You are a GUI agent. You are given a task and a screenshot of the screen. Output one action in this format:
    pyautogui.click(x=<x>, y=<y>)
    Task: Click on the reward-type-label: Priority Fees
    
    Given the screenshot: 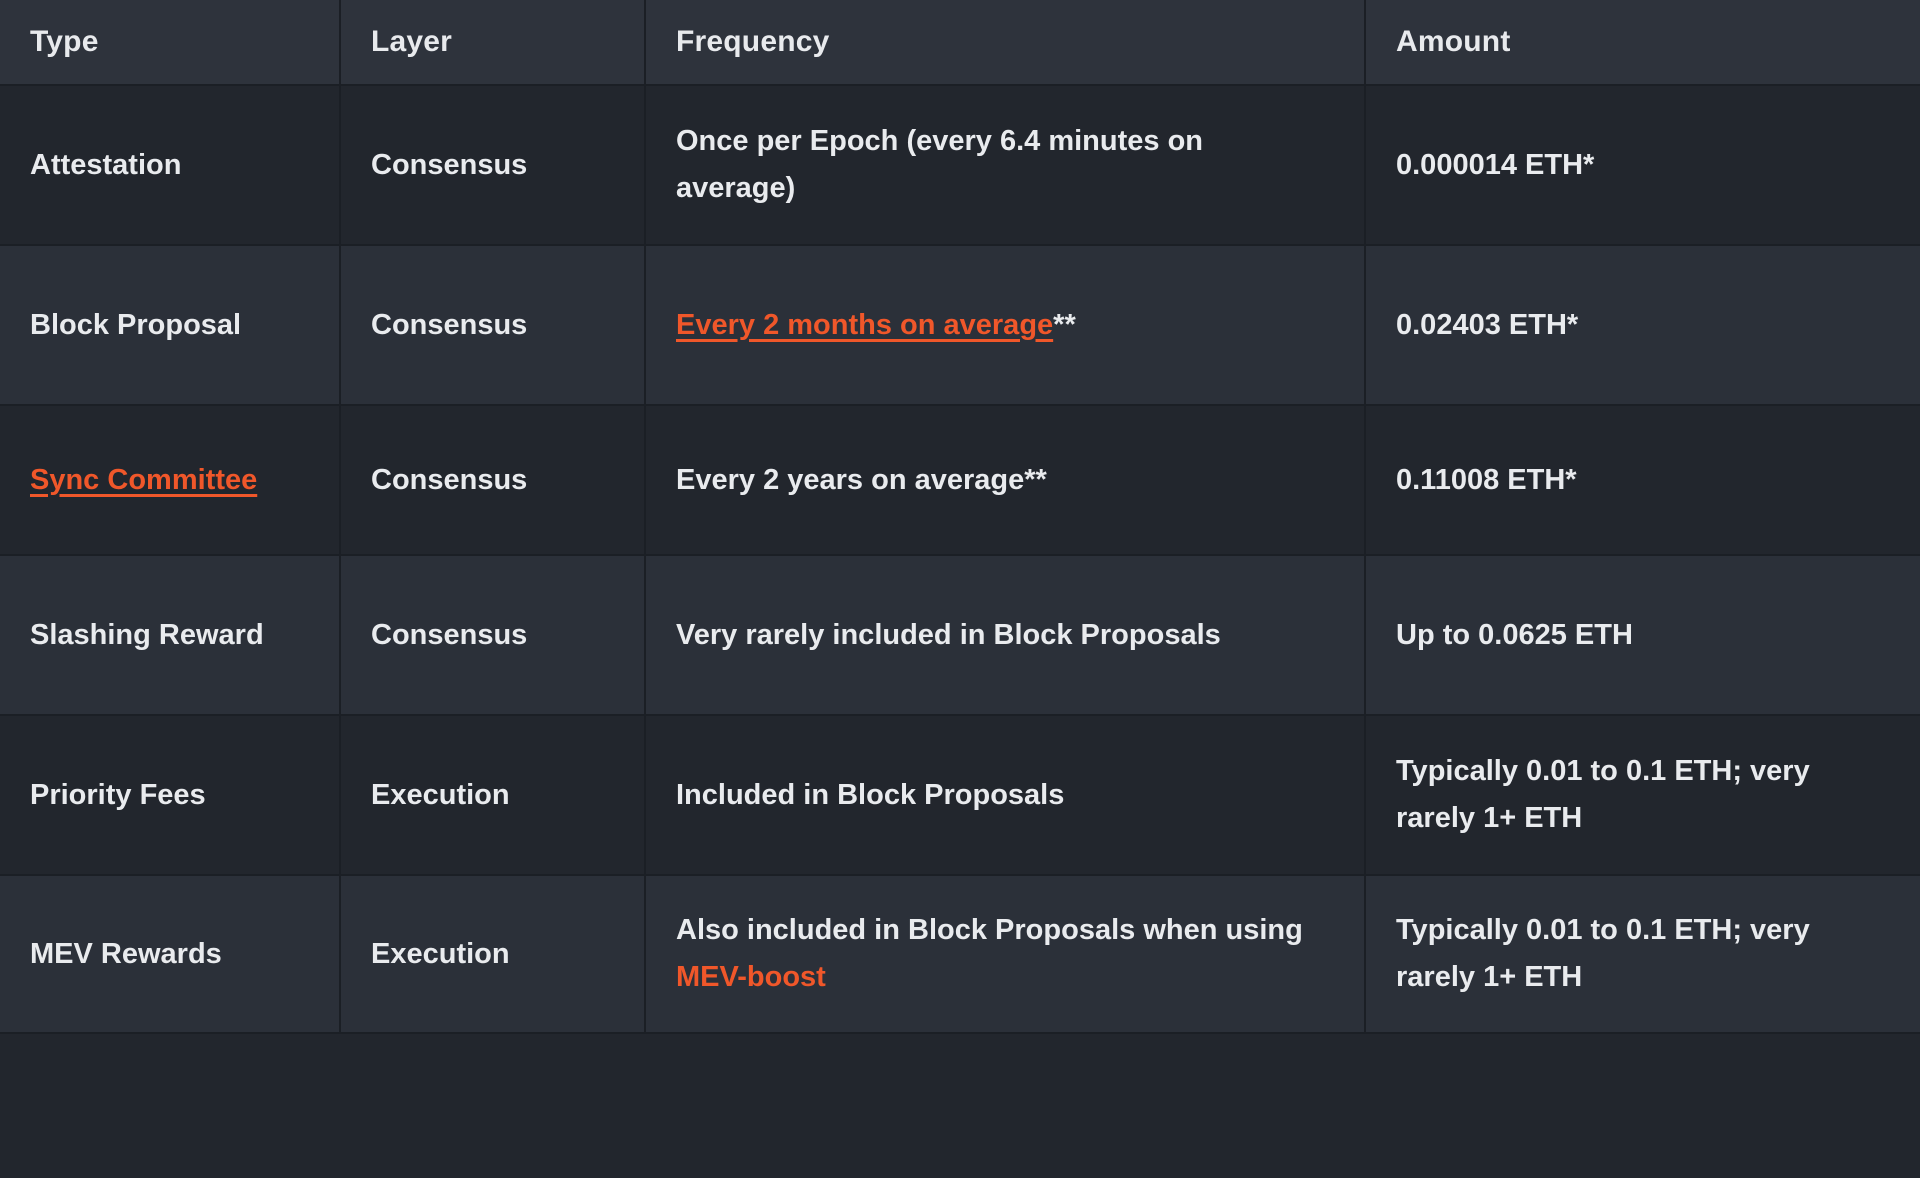 What is the action you would take?
    pyautogui.click(x=118, y=794)
    